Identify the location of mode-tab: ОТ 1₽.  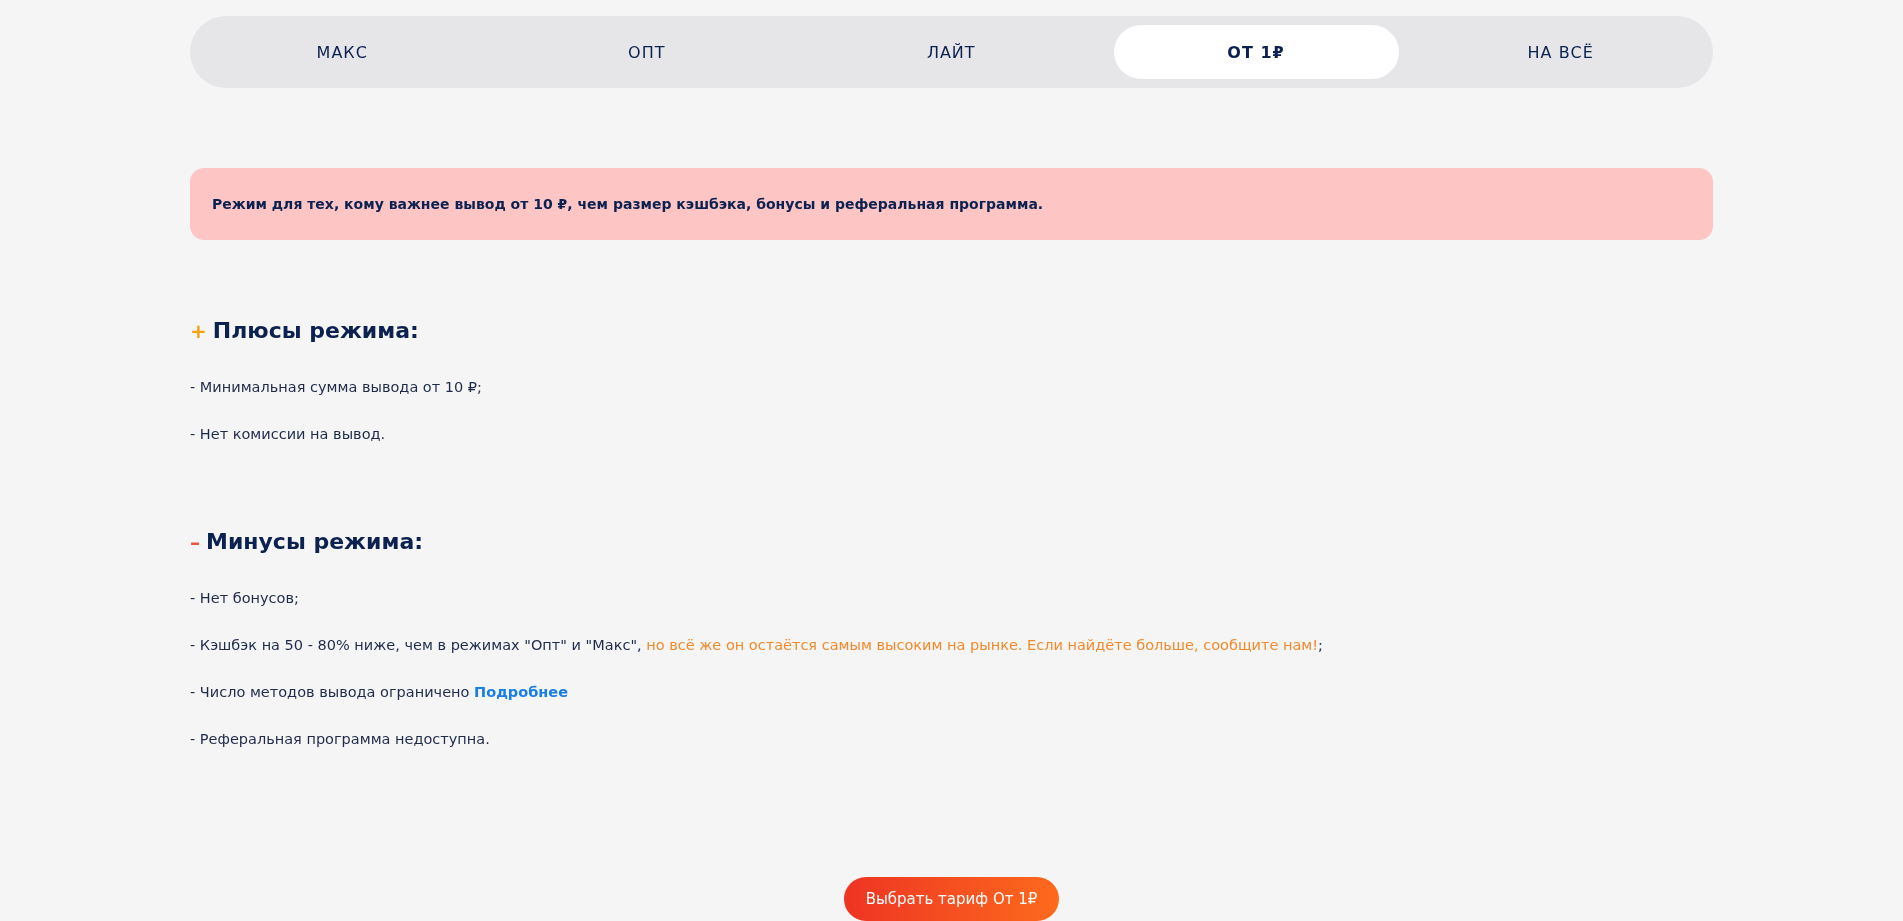
(1256, 52).